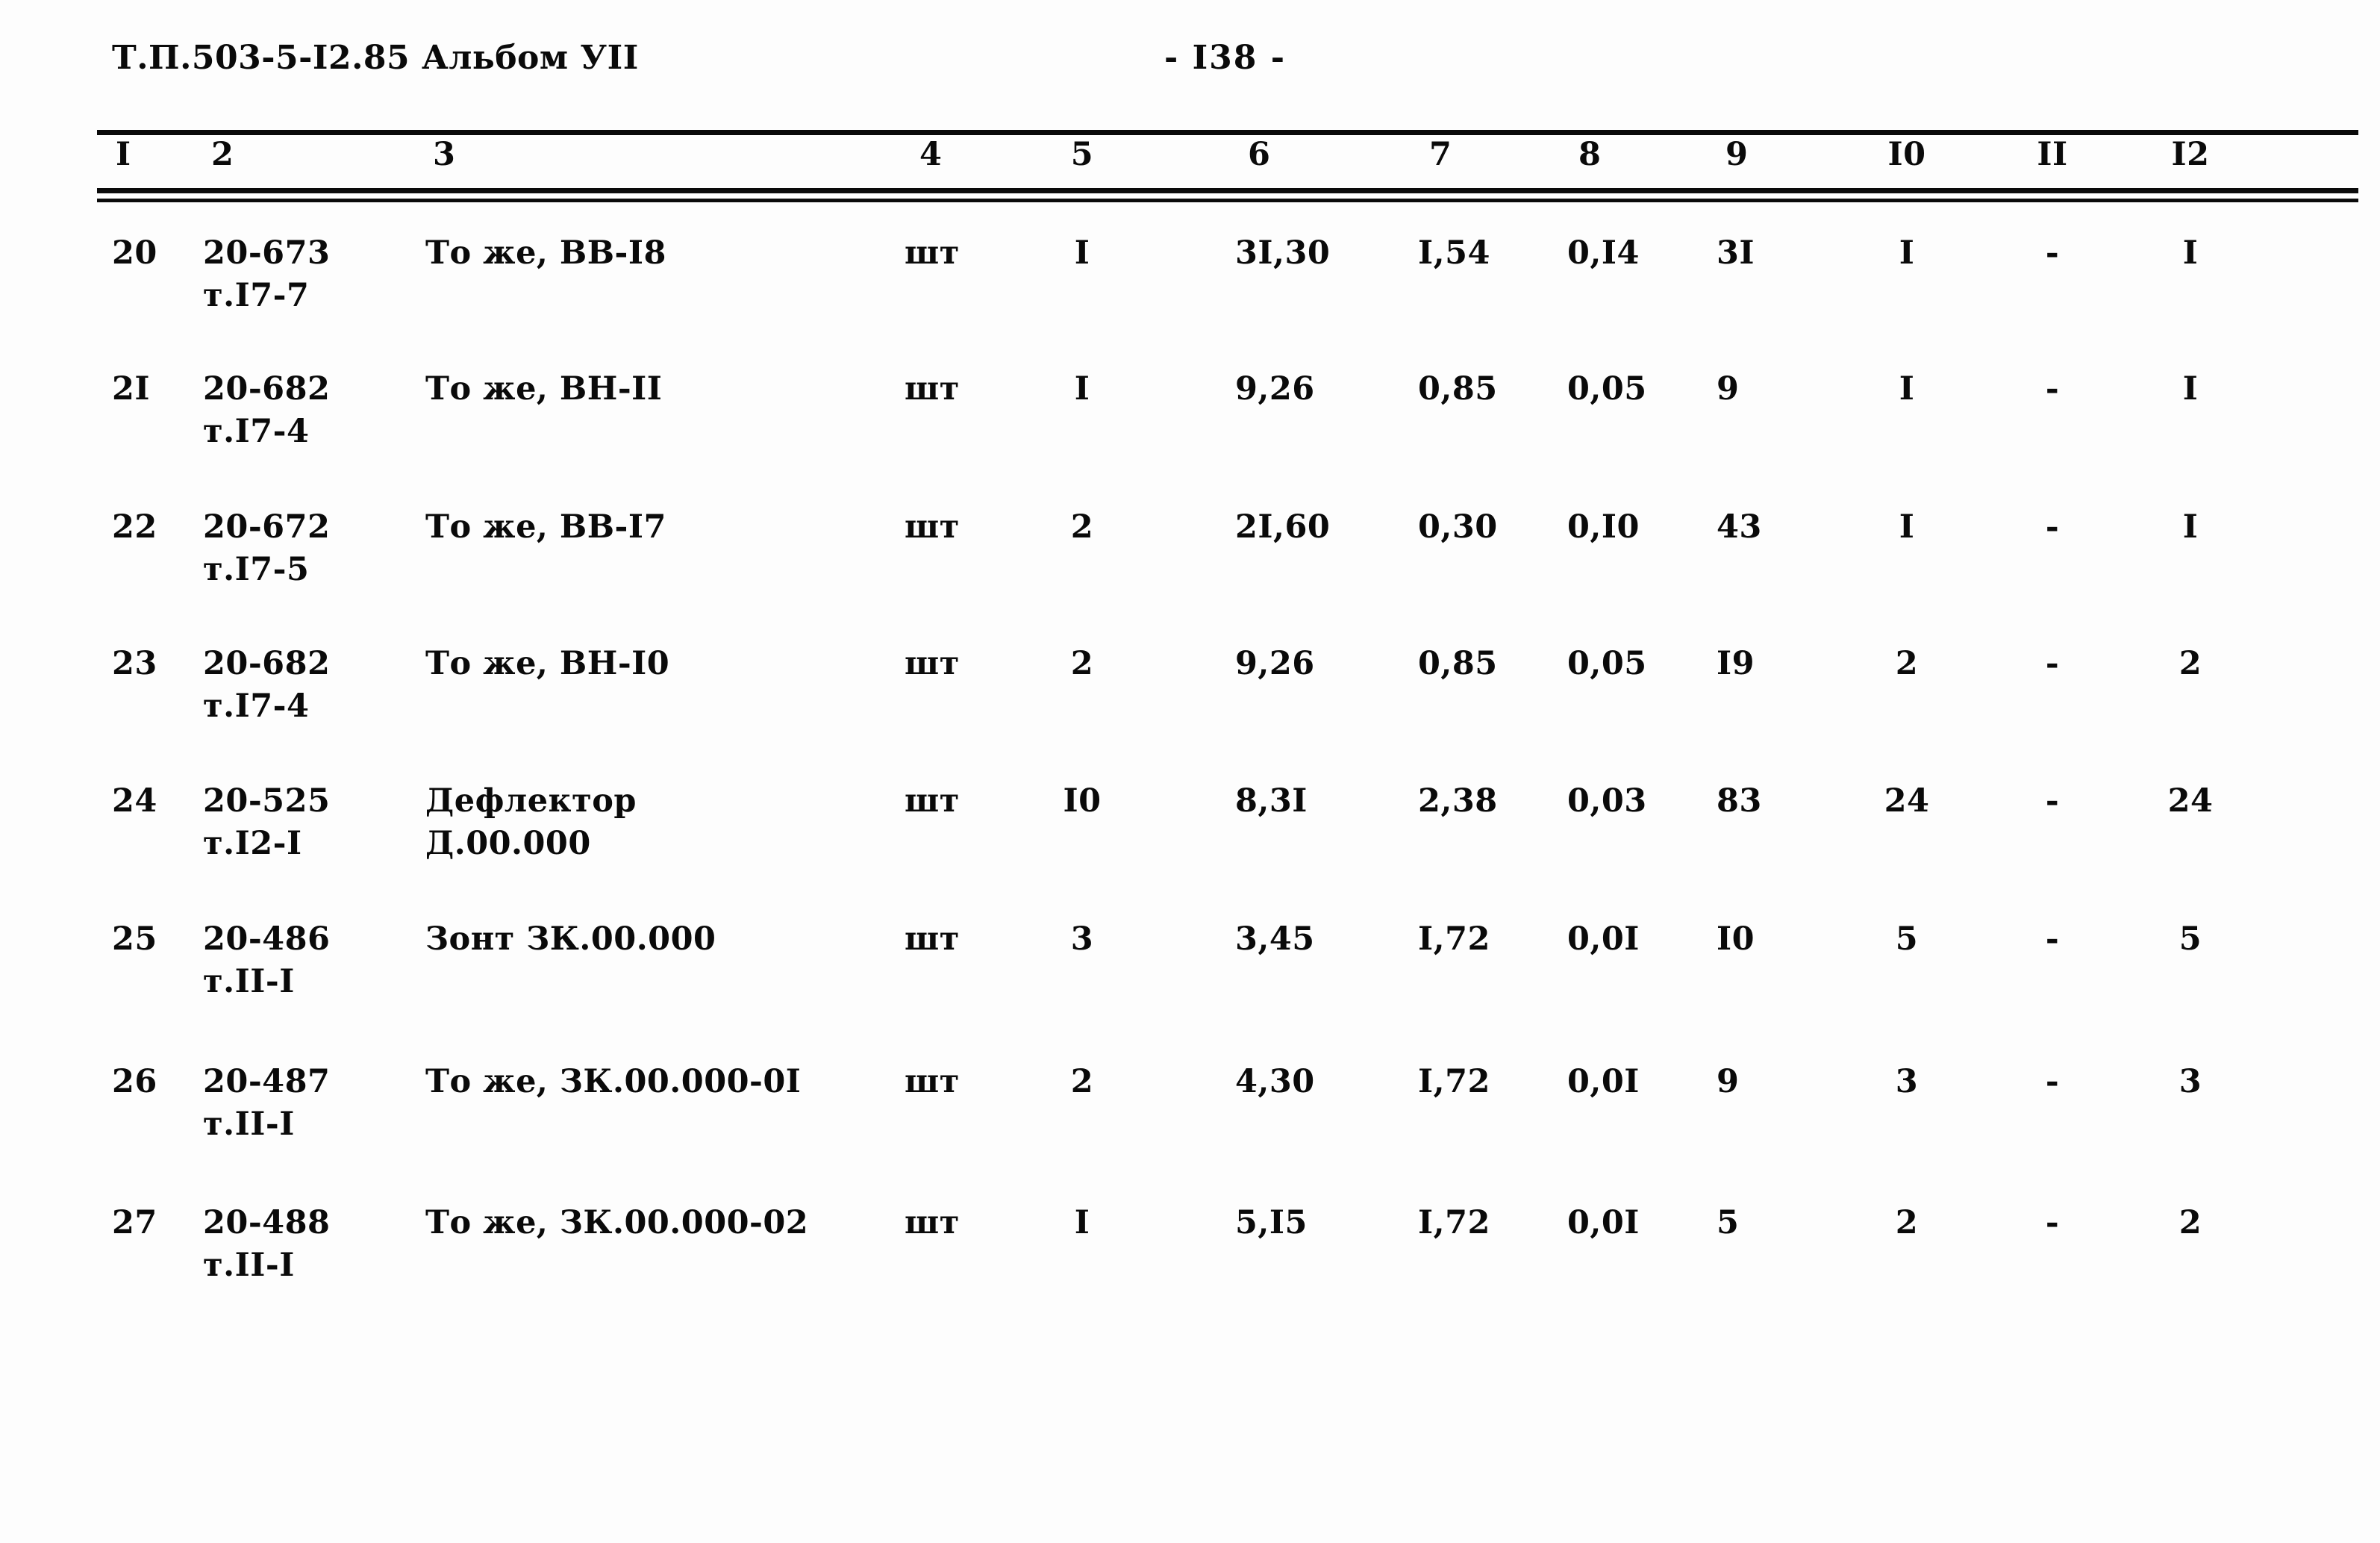 This screenshot has width=2380, height=1543. I want to click on row-col12: 24, so click(2190, 801).